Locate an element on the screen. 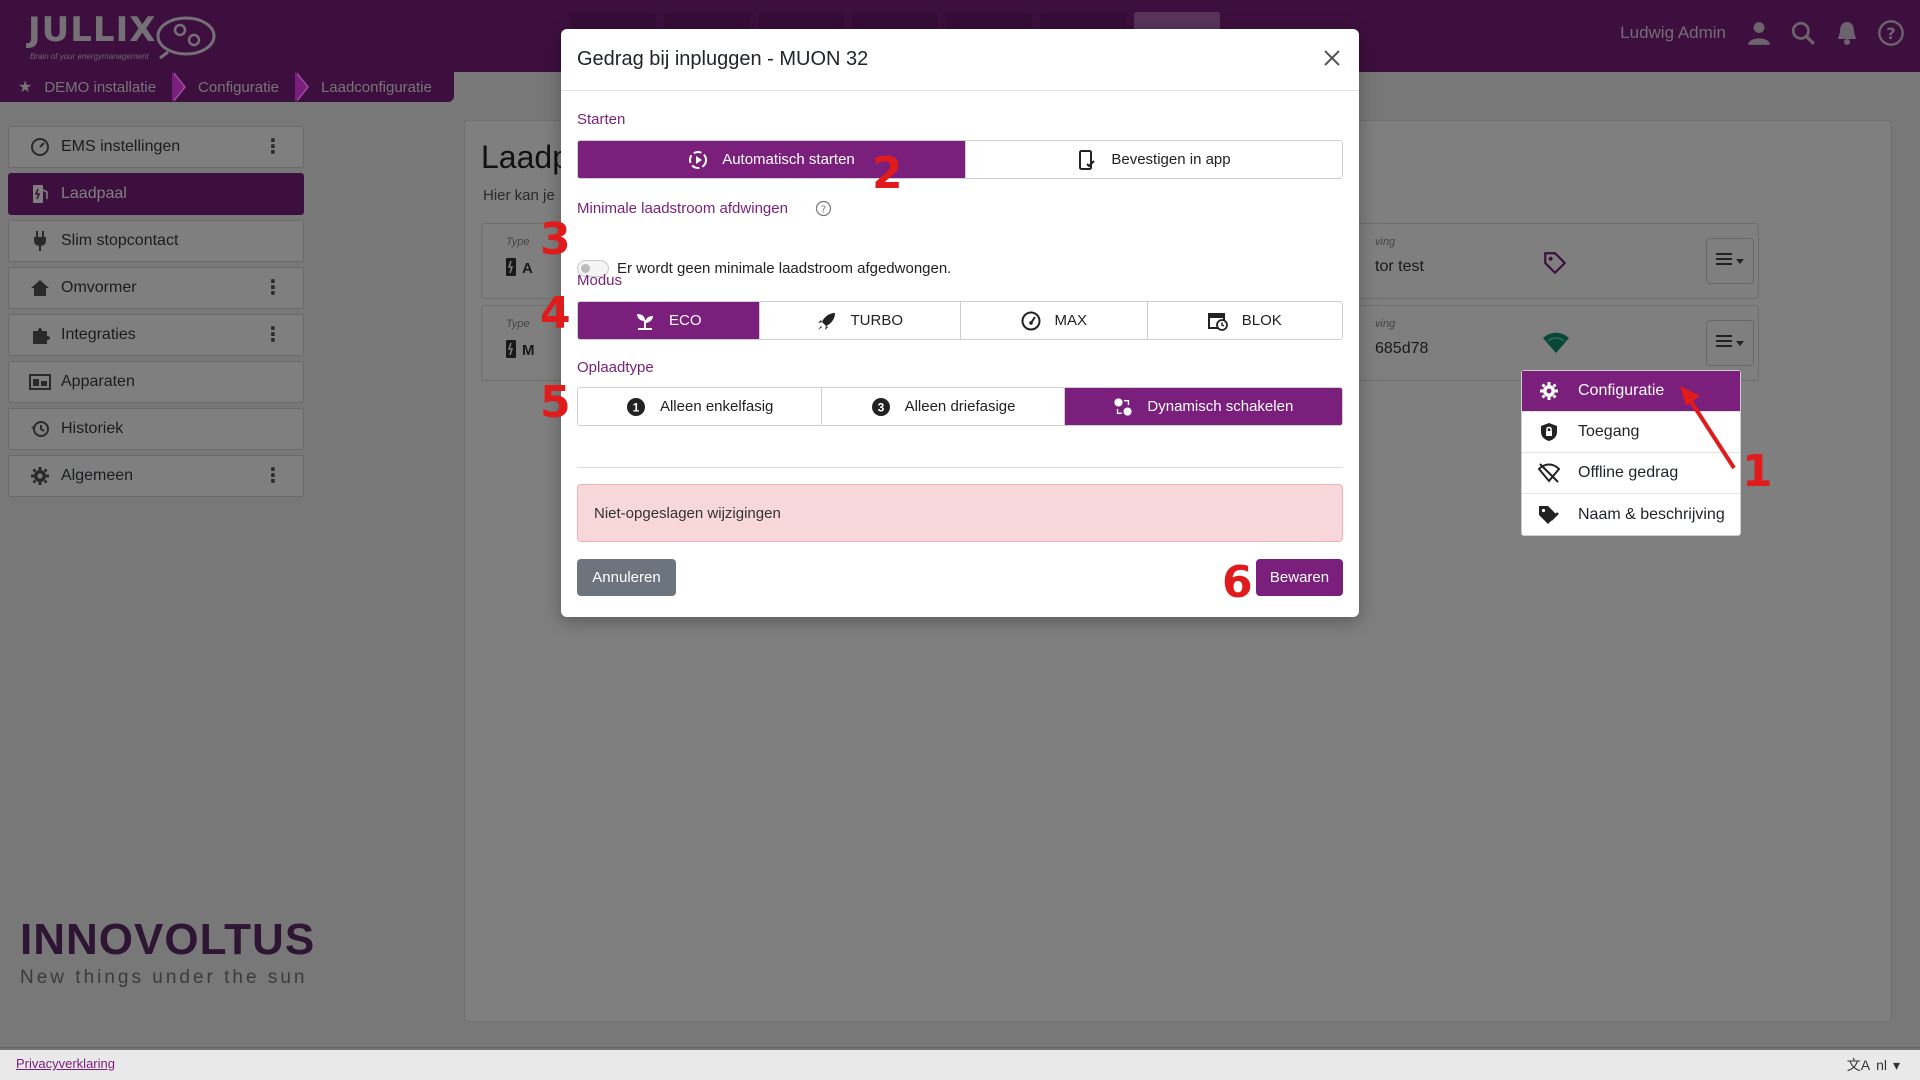 Image resolution: width=1920 pixels, height=1080 pixels. language-selector: 文A nl ▾ is located at coordinates (1873, 1065).